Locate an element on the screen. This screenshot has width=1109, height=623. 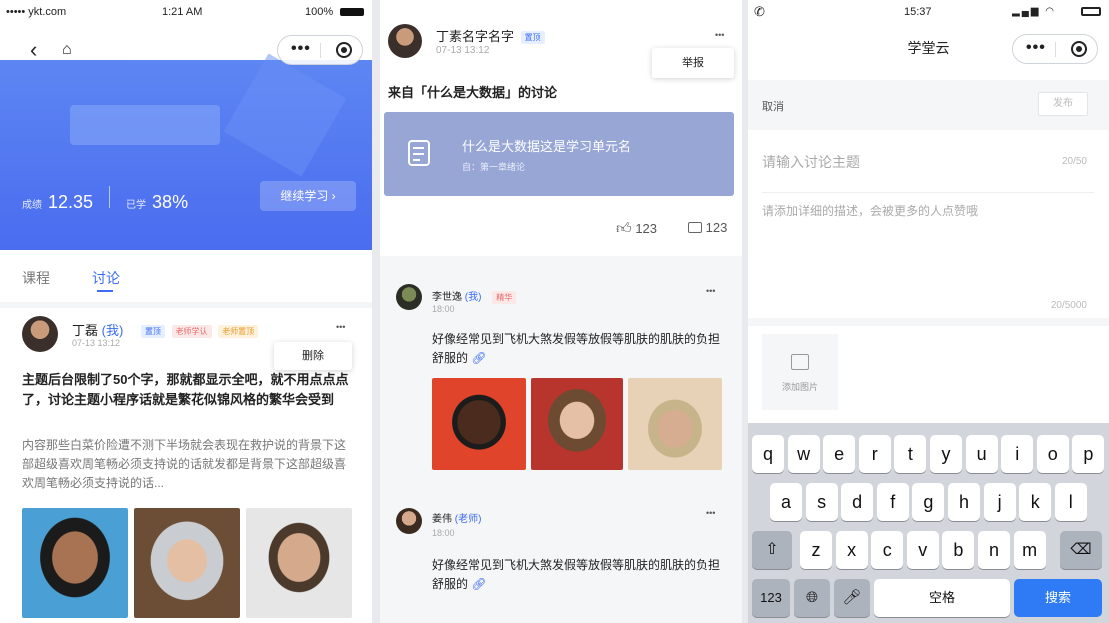
key-m: m is located at coordinates (1029, 550).